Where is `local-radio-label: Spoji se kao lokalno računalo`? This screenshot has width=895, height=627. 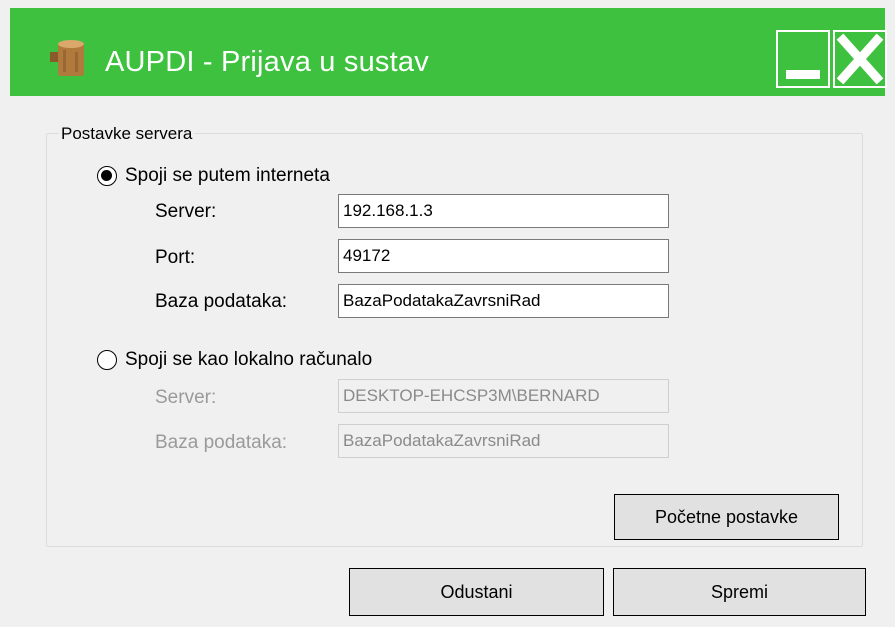
local-radio-label: Spoji se kao lokalno računalo is located at coordinates (249, 359).